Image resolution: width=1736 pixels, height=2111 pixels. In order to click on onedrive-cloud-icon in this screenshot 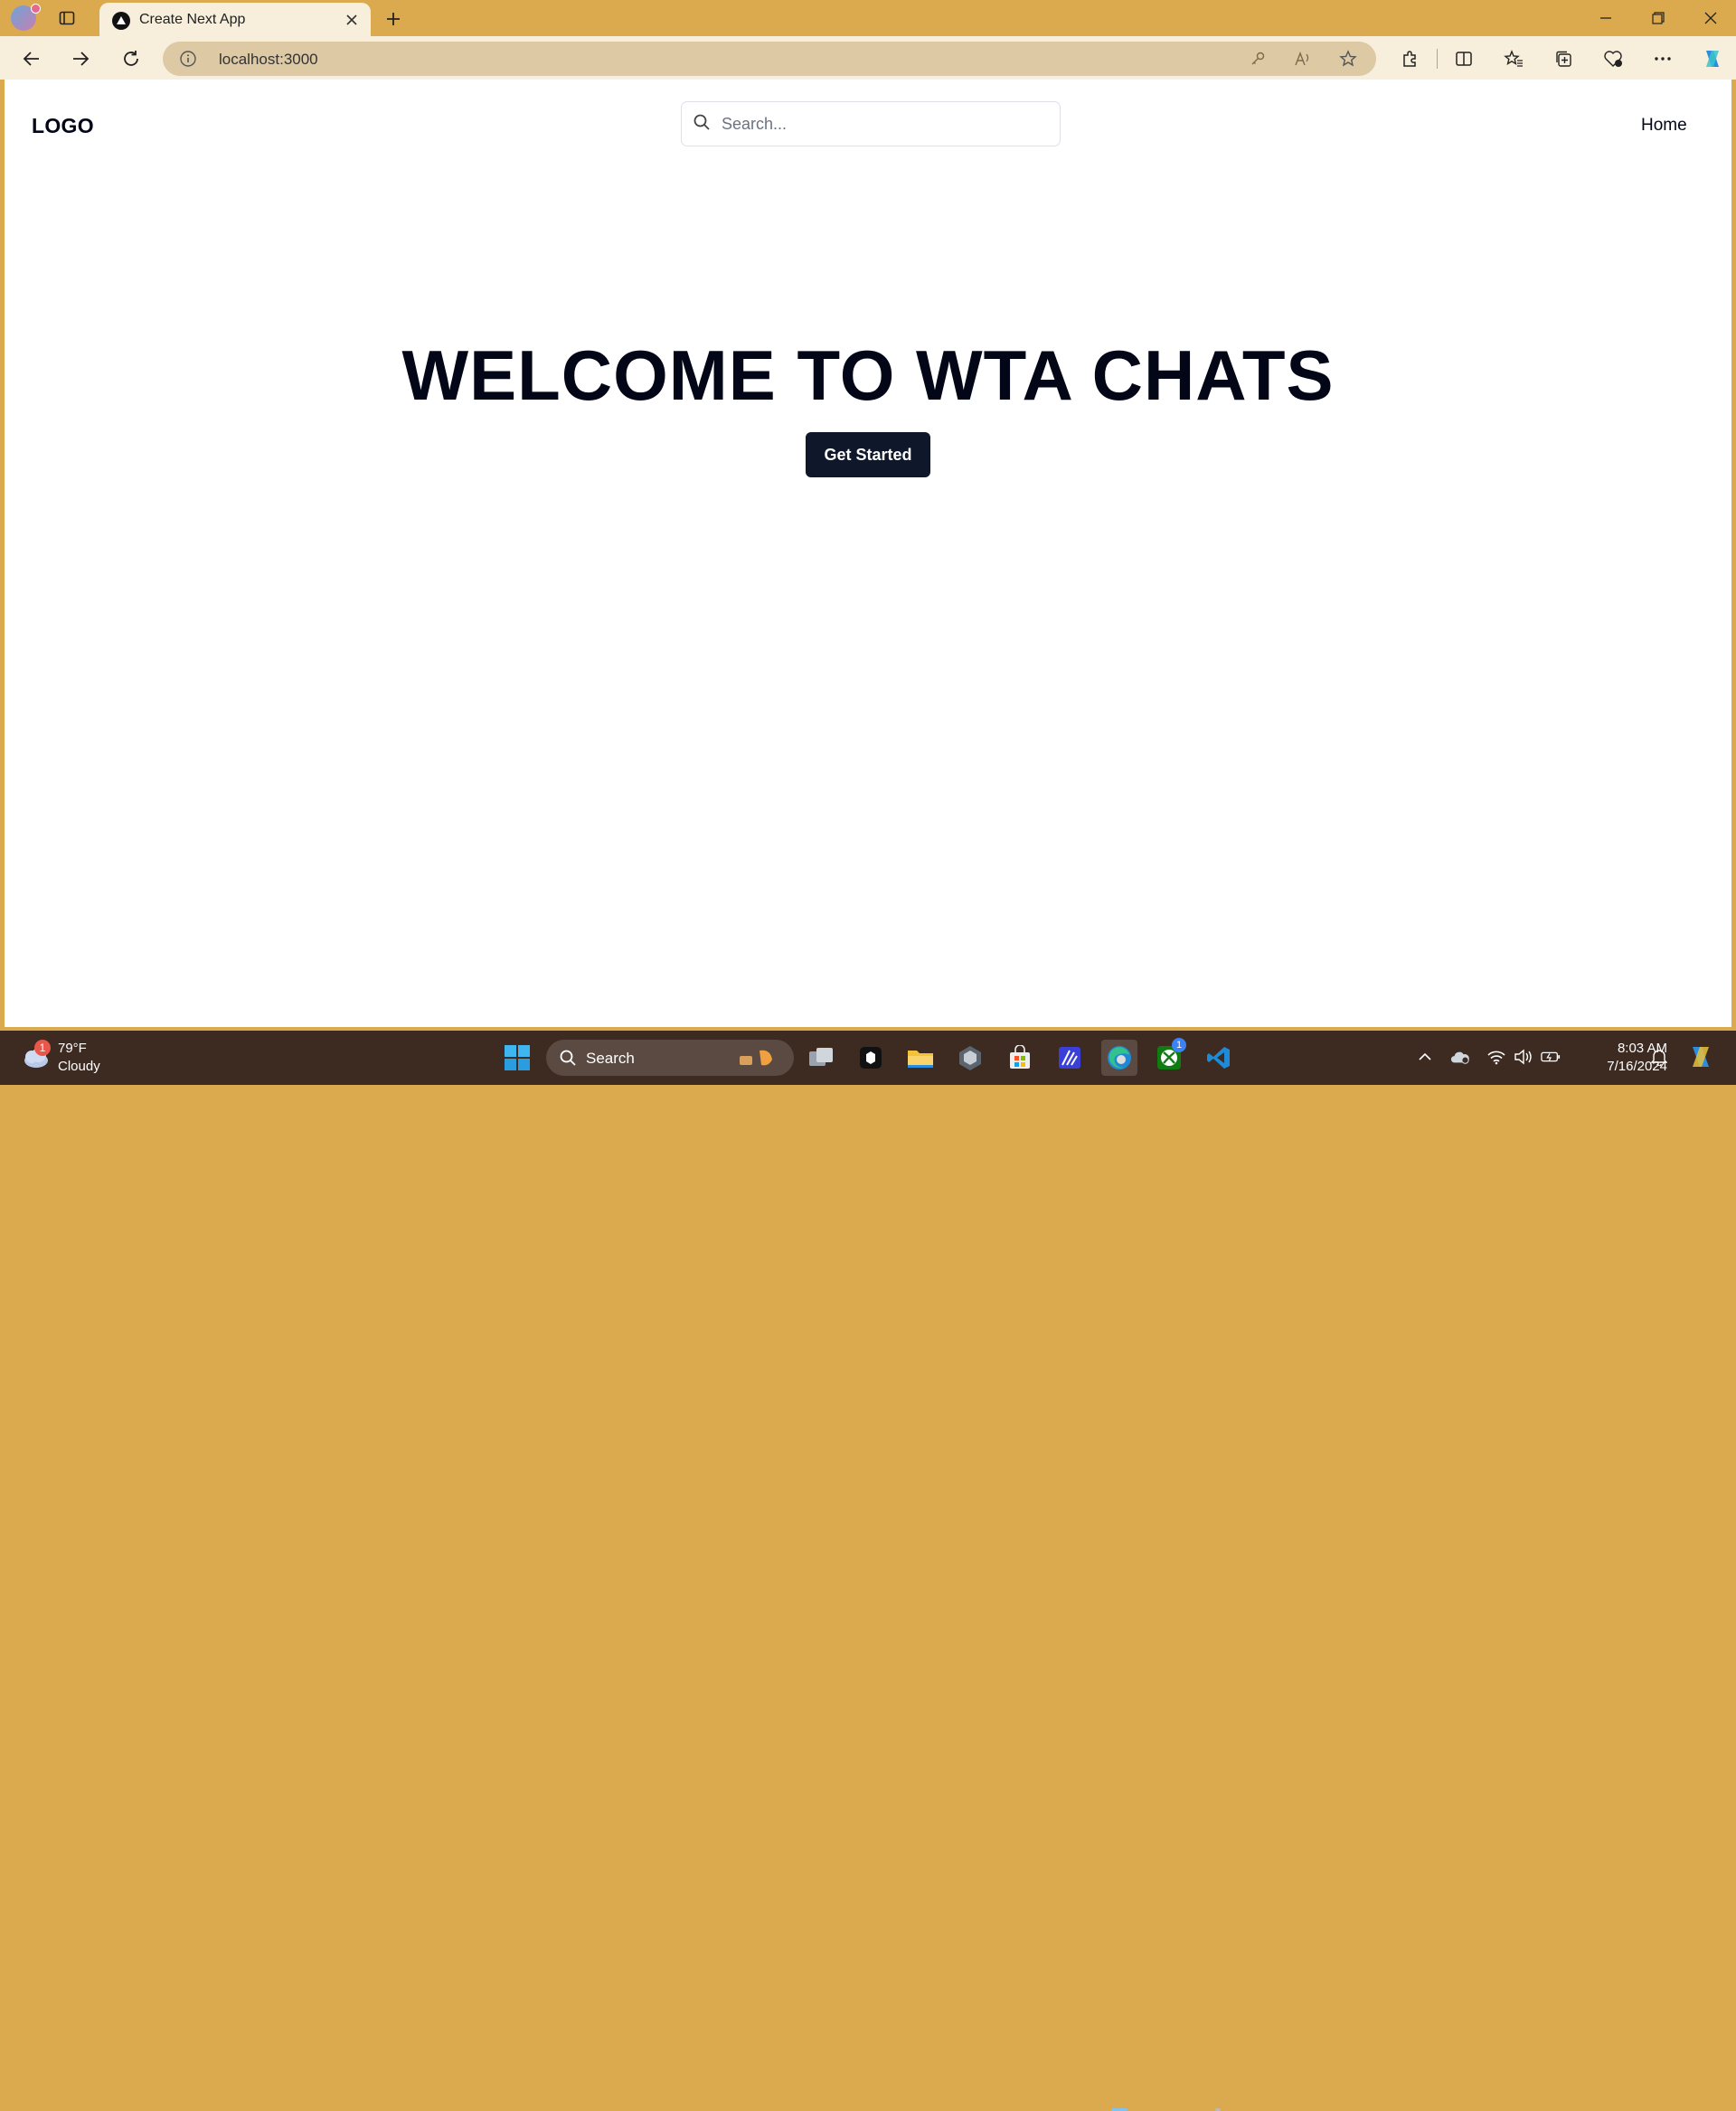, I will do `click(1460, 1057)`.